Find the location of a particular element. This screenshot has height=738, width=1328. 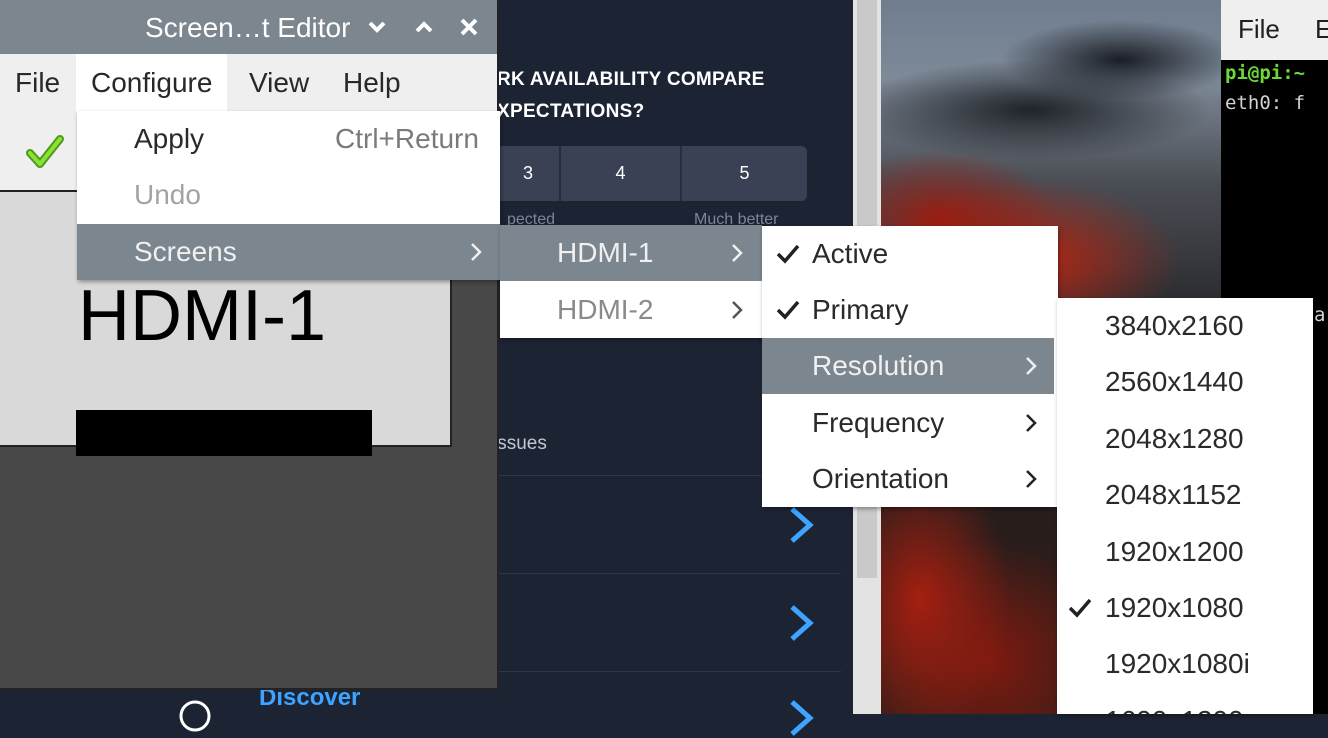

menu-item-label: Resolution is located at coordinates (878, 365).